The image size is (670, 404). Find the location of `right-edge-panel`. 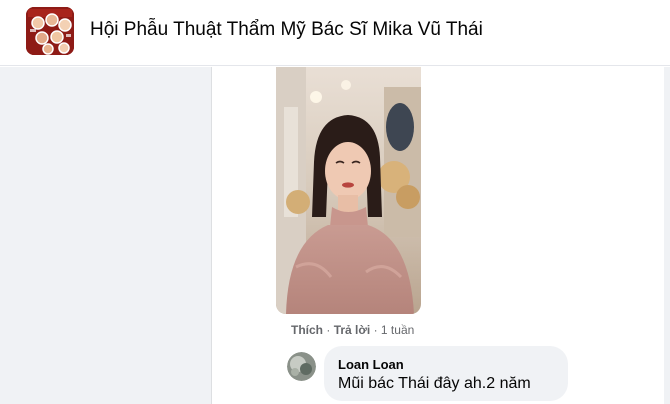

right-edge-panel is located at coordinates (667, 235).